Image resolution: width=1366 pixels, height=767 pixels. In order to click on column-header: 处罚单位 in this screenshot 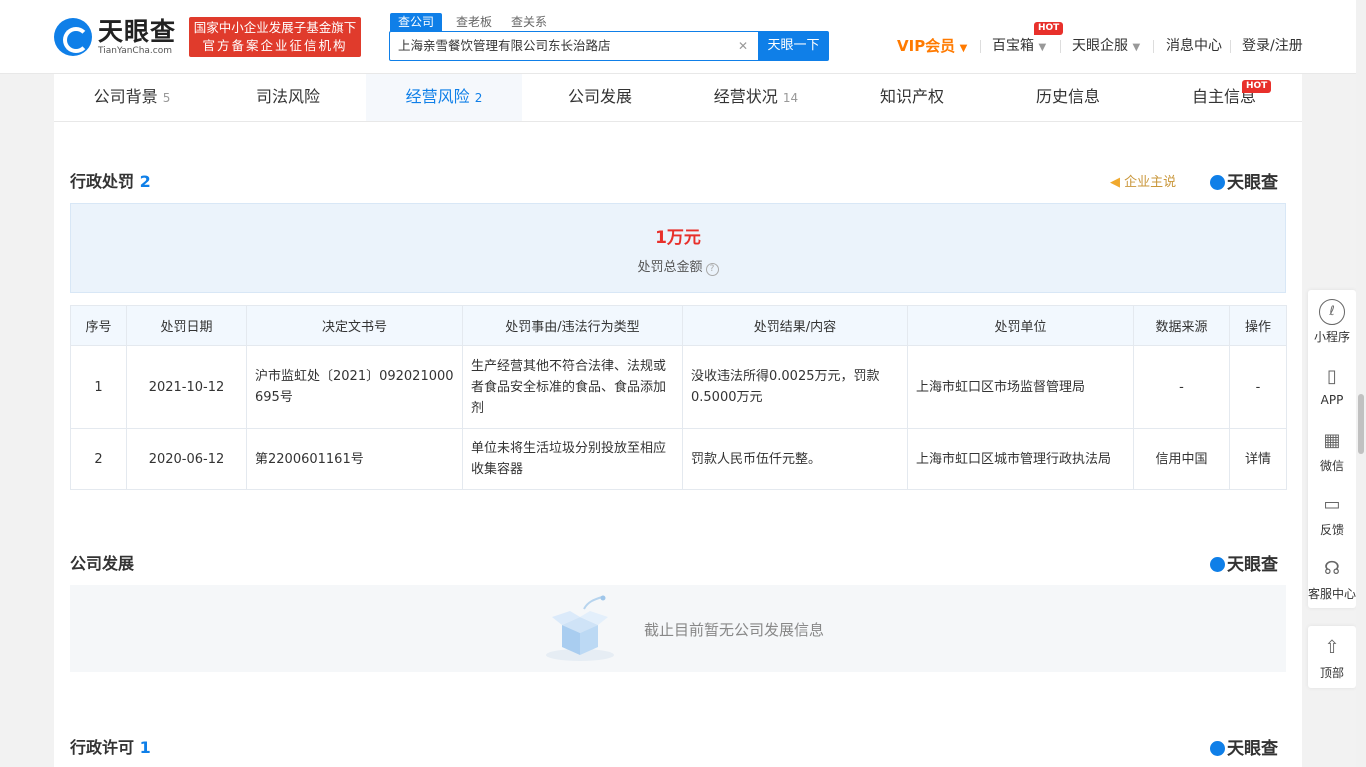, I will do `click(1020, 325)`.